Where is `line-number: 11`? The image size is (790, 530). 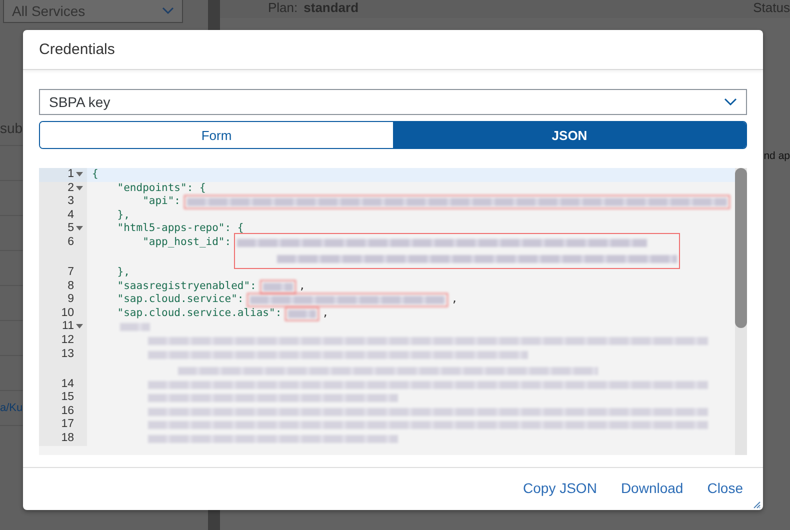 line-number: 11 is located at coordinates (68, 327).